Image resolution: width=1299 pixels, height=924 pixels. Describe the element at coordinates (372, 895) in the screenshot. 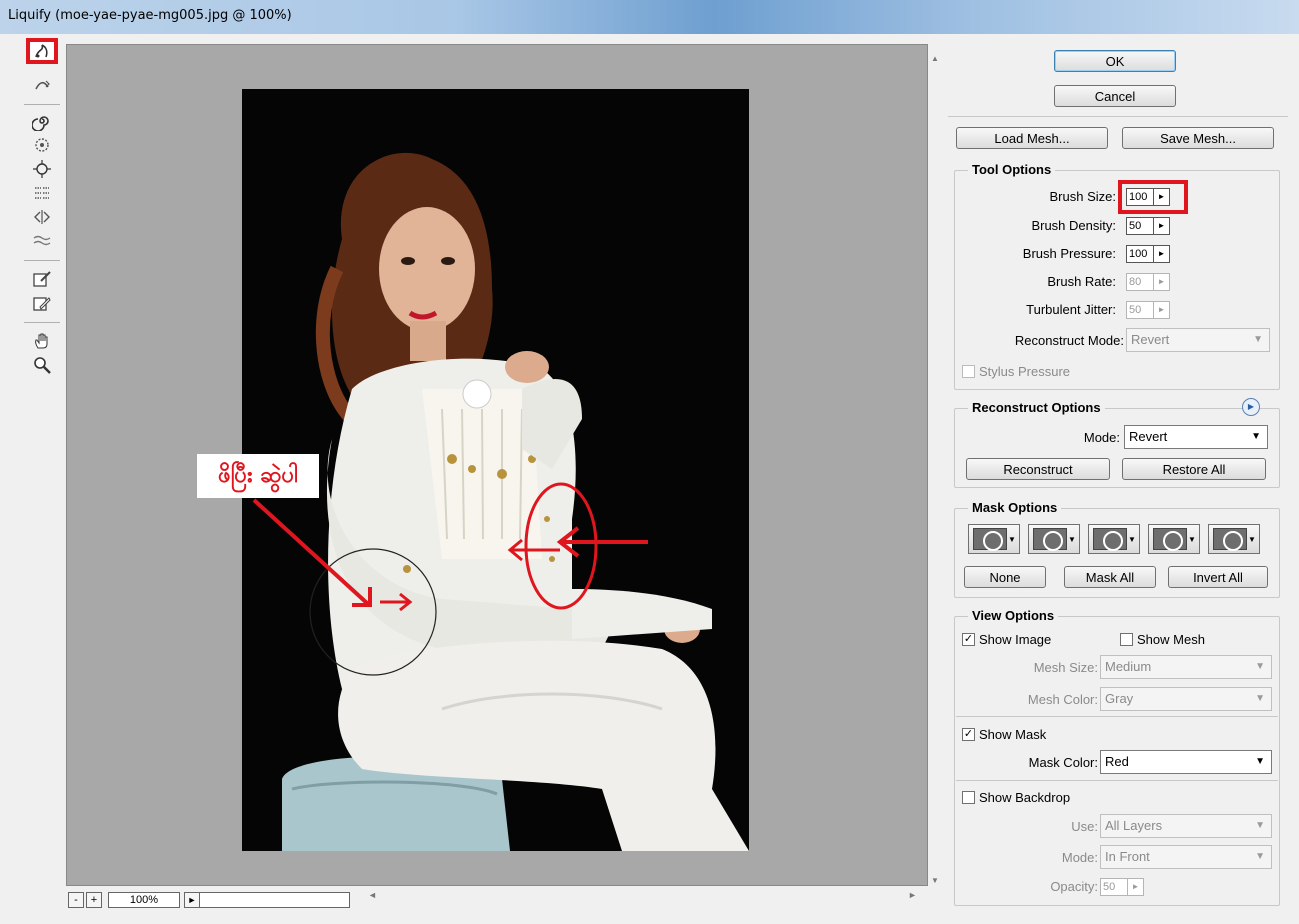

I see `scroll-left-arrow-icon: ◄` at that location.